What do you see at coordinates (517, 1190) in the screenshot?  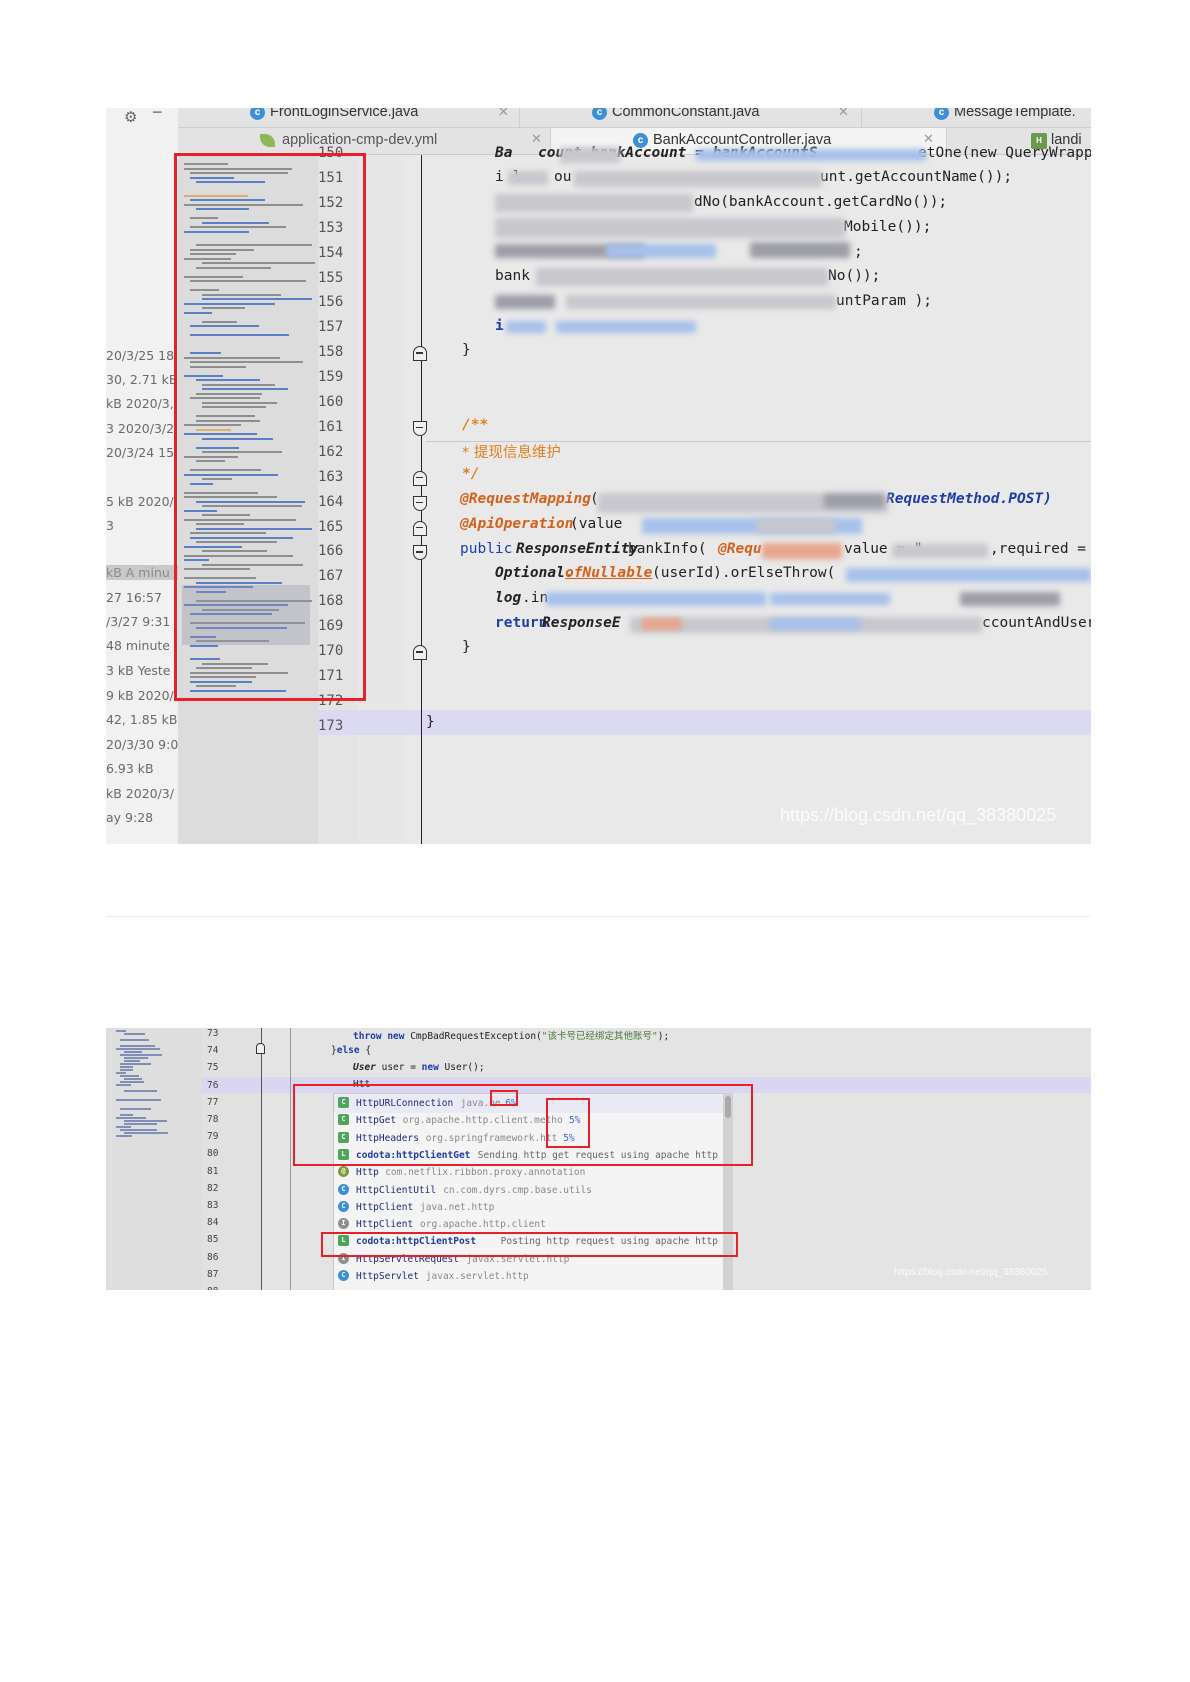 I see `completion-item-package: cn.com.dyrs.cmp.base.utils` at bounding box center [517, 1190].